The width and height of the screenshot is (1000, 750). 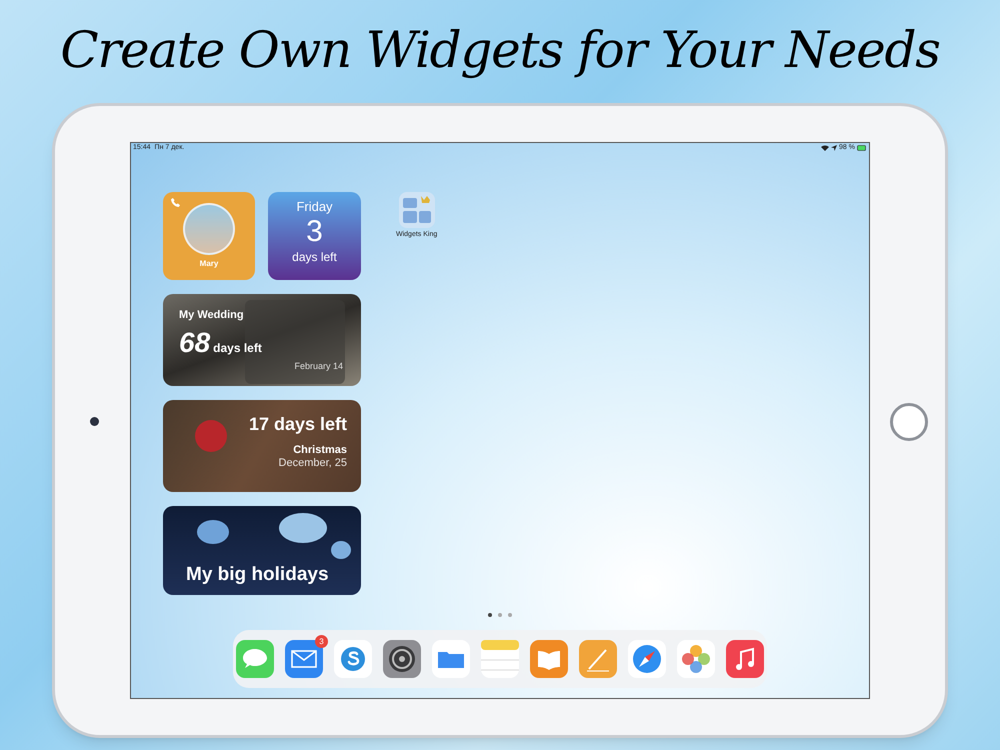 What do you see at coordinates (451, 659) in the screenshot?
I see `folder-icon` at bounding box center [451, 659].